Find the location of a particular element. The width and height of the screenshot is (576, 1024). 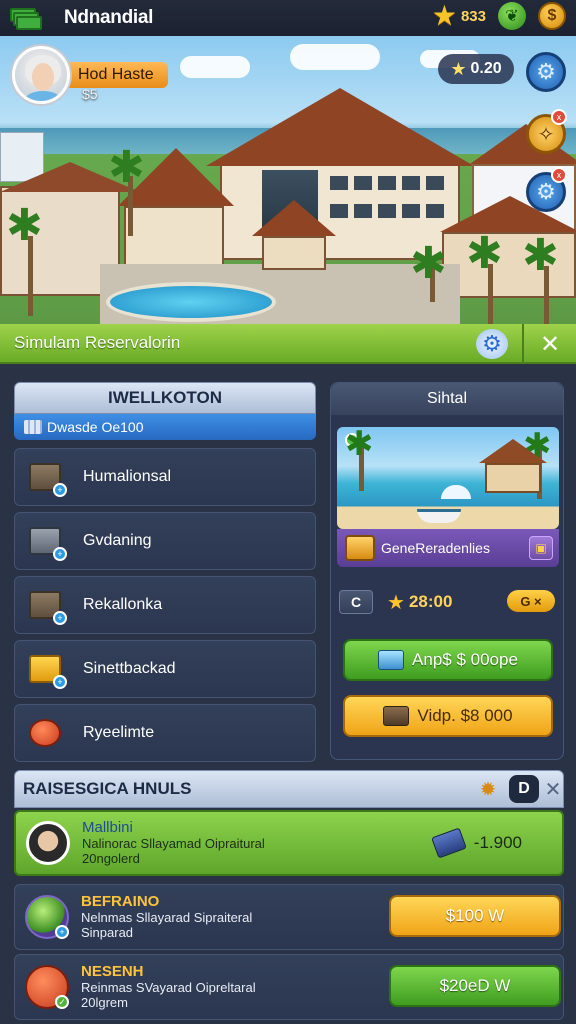

staff-subtext: 20lgrem is located at coordinates (104, 1002).